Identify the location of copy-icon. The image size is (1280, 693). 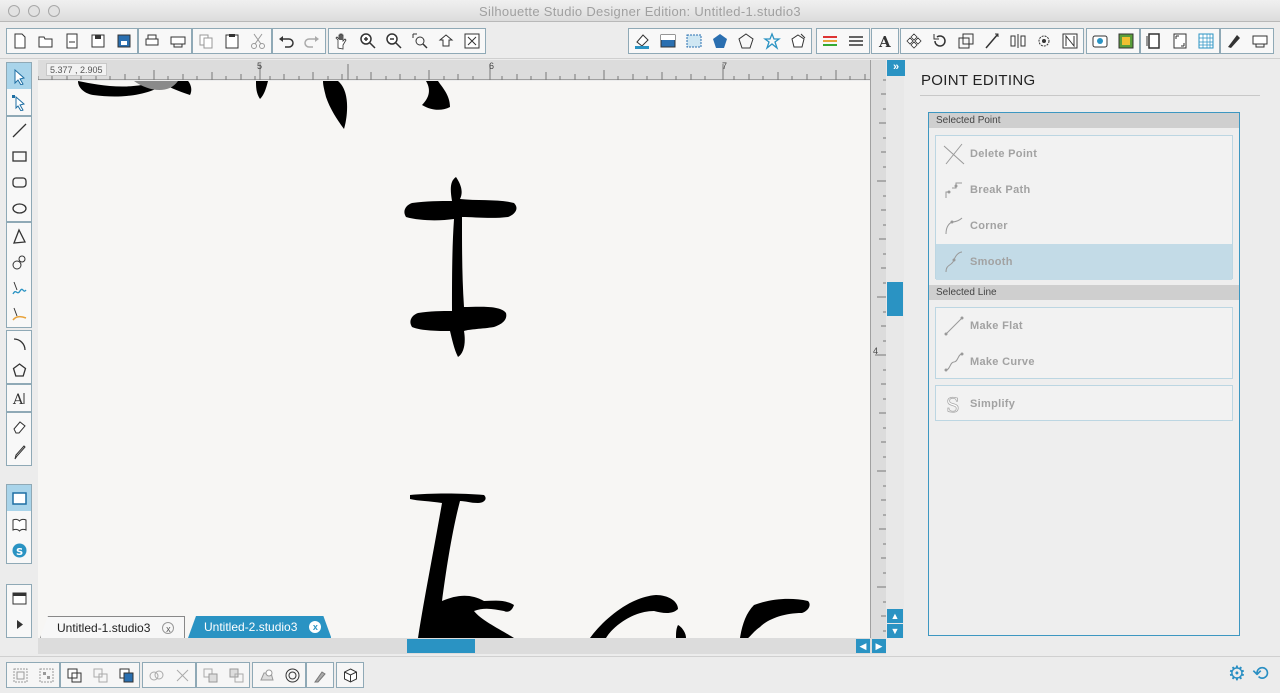
(206, 41).